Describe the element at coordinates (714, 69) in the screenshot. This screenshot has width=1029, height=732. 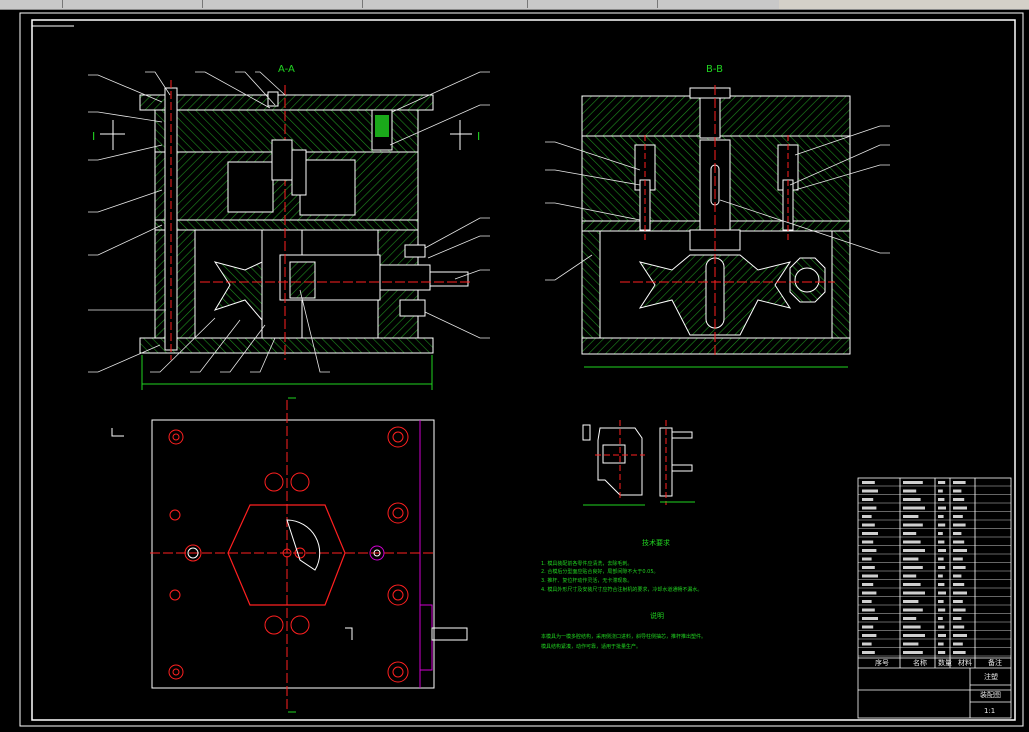
I see `section-bb-label: B-B` at that location.